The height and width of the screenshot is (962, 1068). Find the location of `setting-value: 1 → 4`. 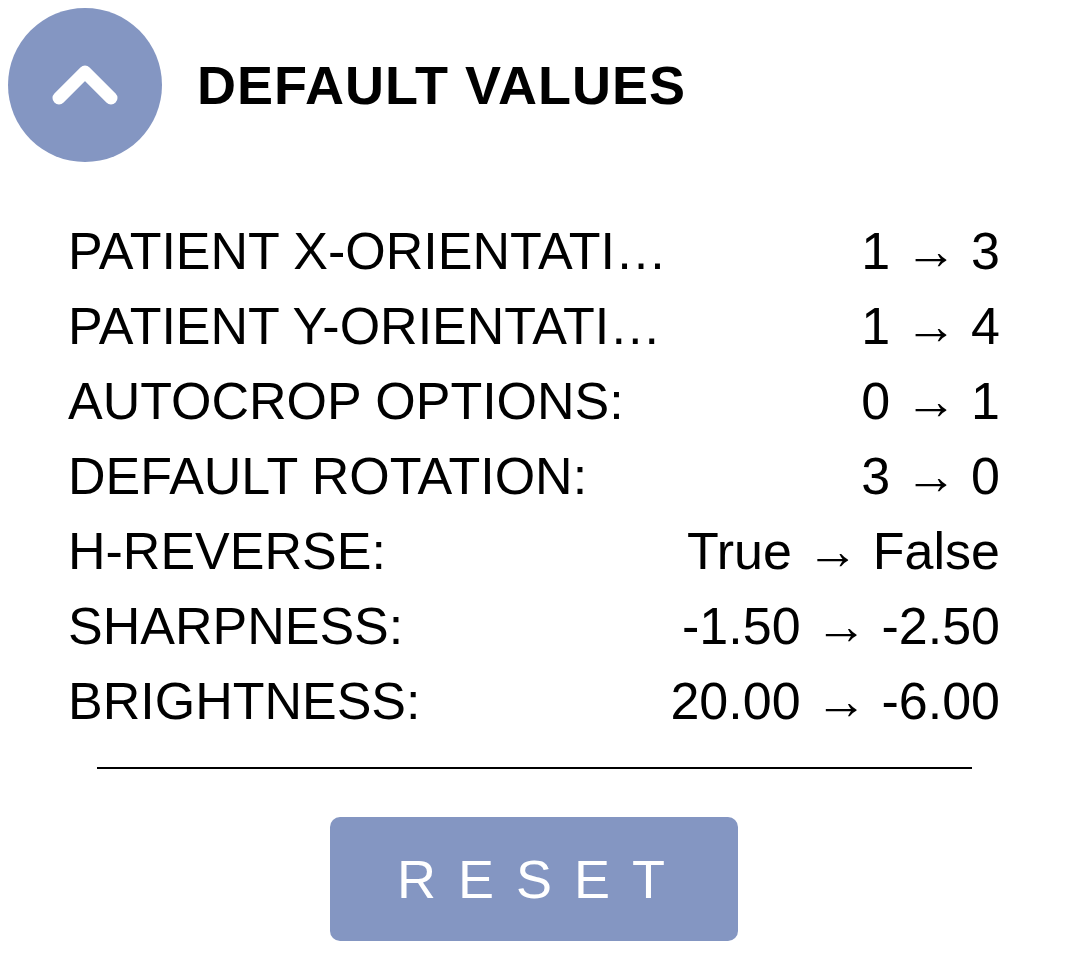

setting-value: 1 → 4 is located at coordinates (930, 326).